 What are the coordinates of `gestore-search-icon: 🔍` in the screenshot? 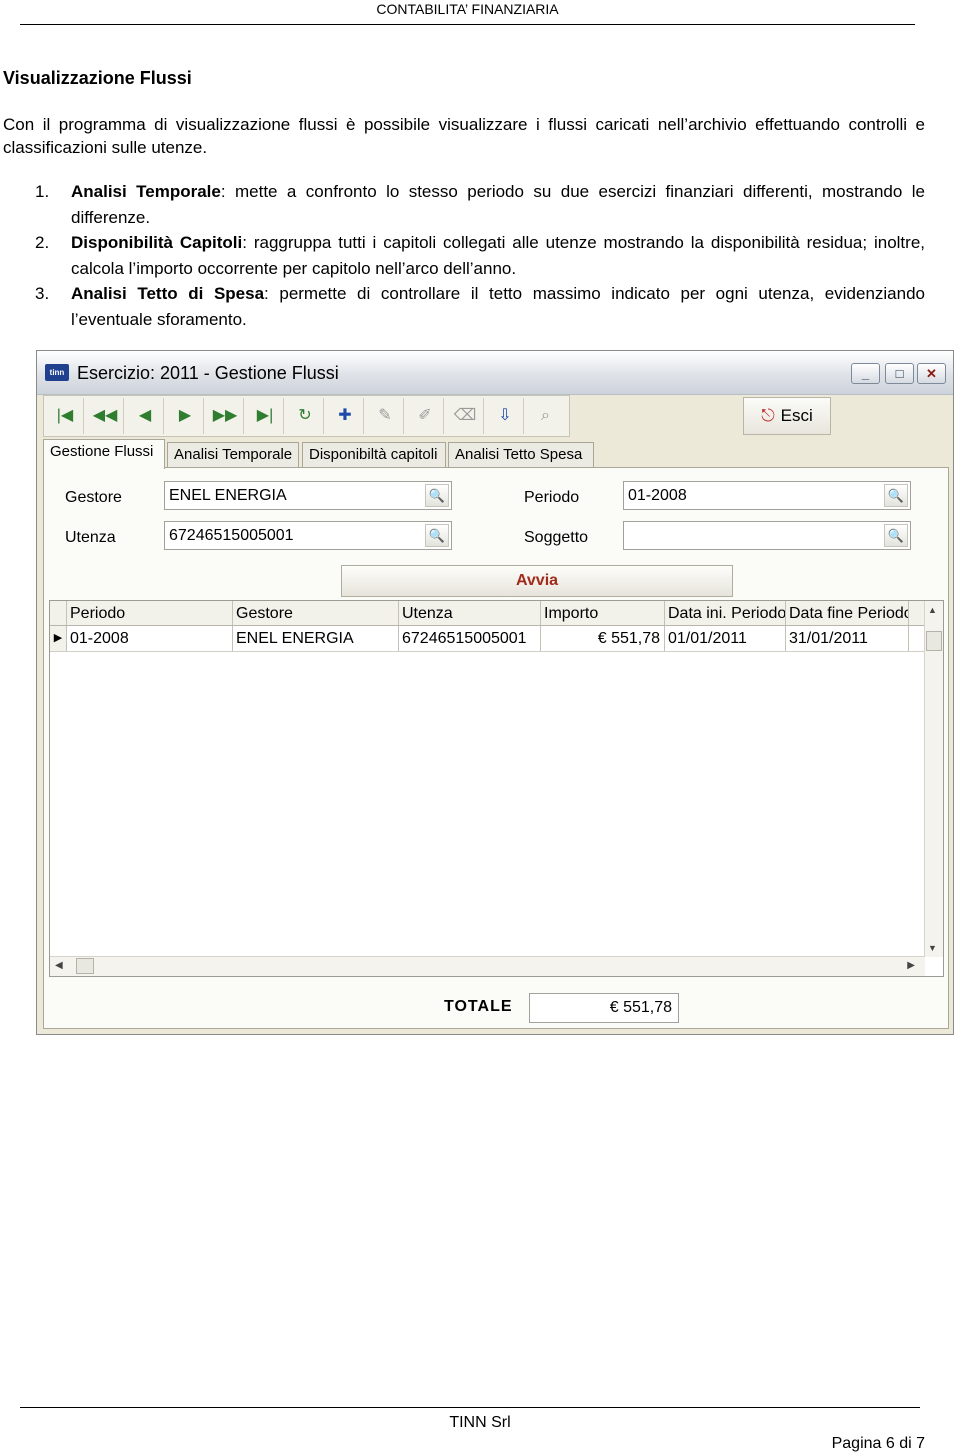 It's located at (437, 495).